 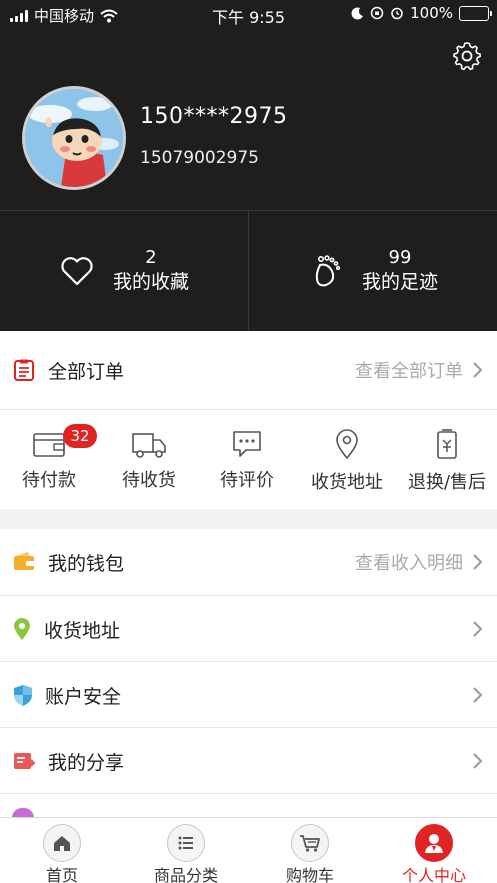 What do you see at coordinates (248, 562) in the screenshot?
I see `menu-item-wallet: 我的钱包 查看收入明细` at bounding box center [248, 562].